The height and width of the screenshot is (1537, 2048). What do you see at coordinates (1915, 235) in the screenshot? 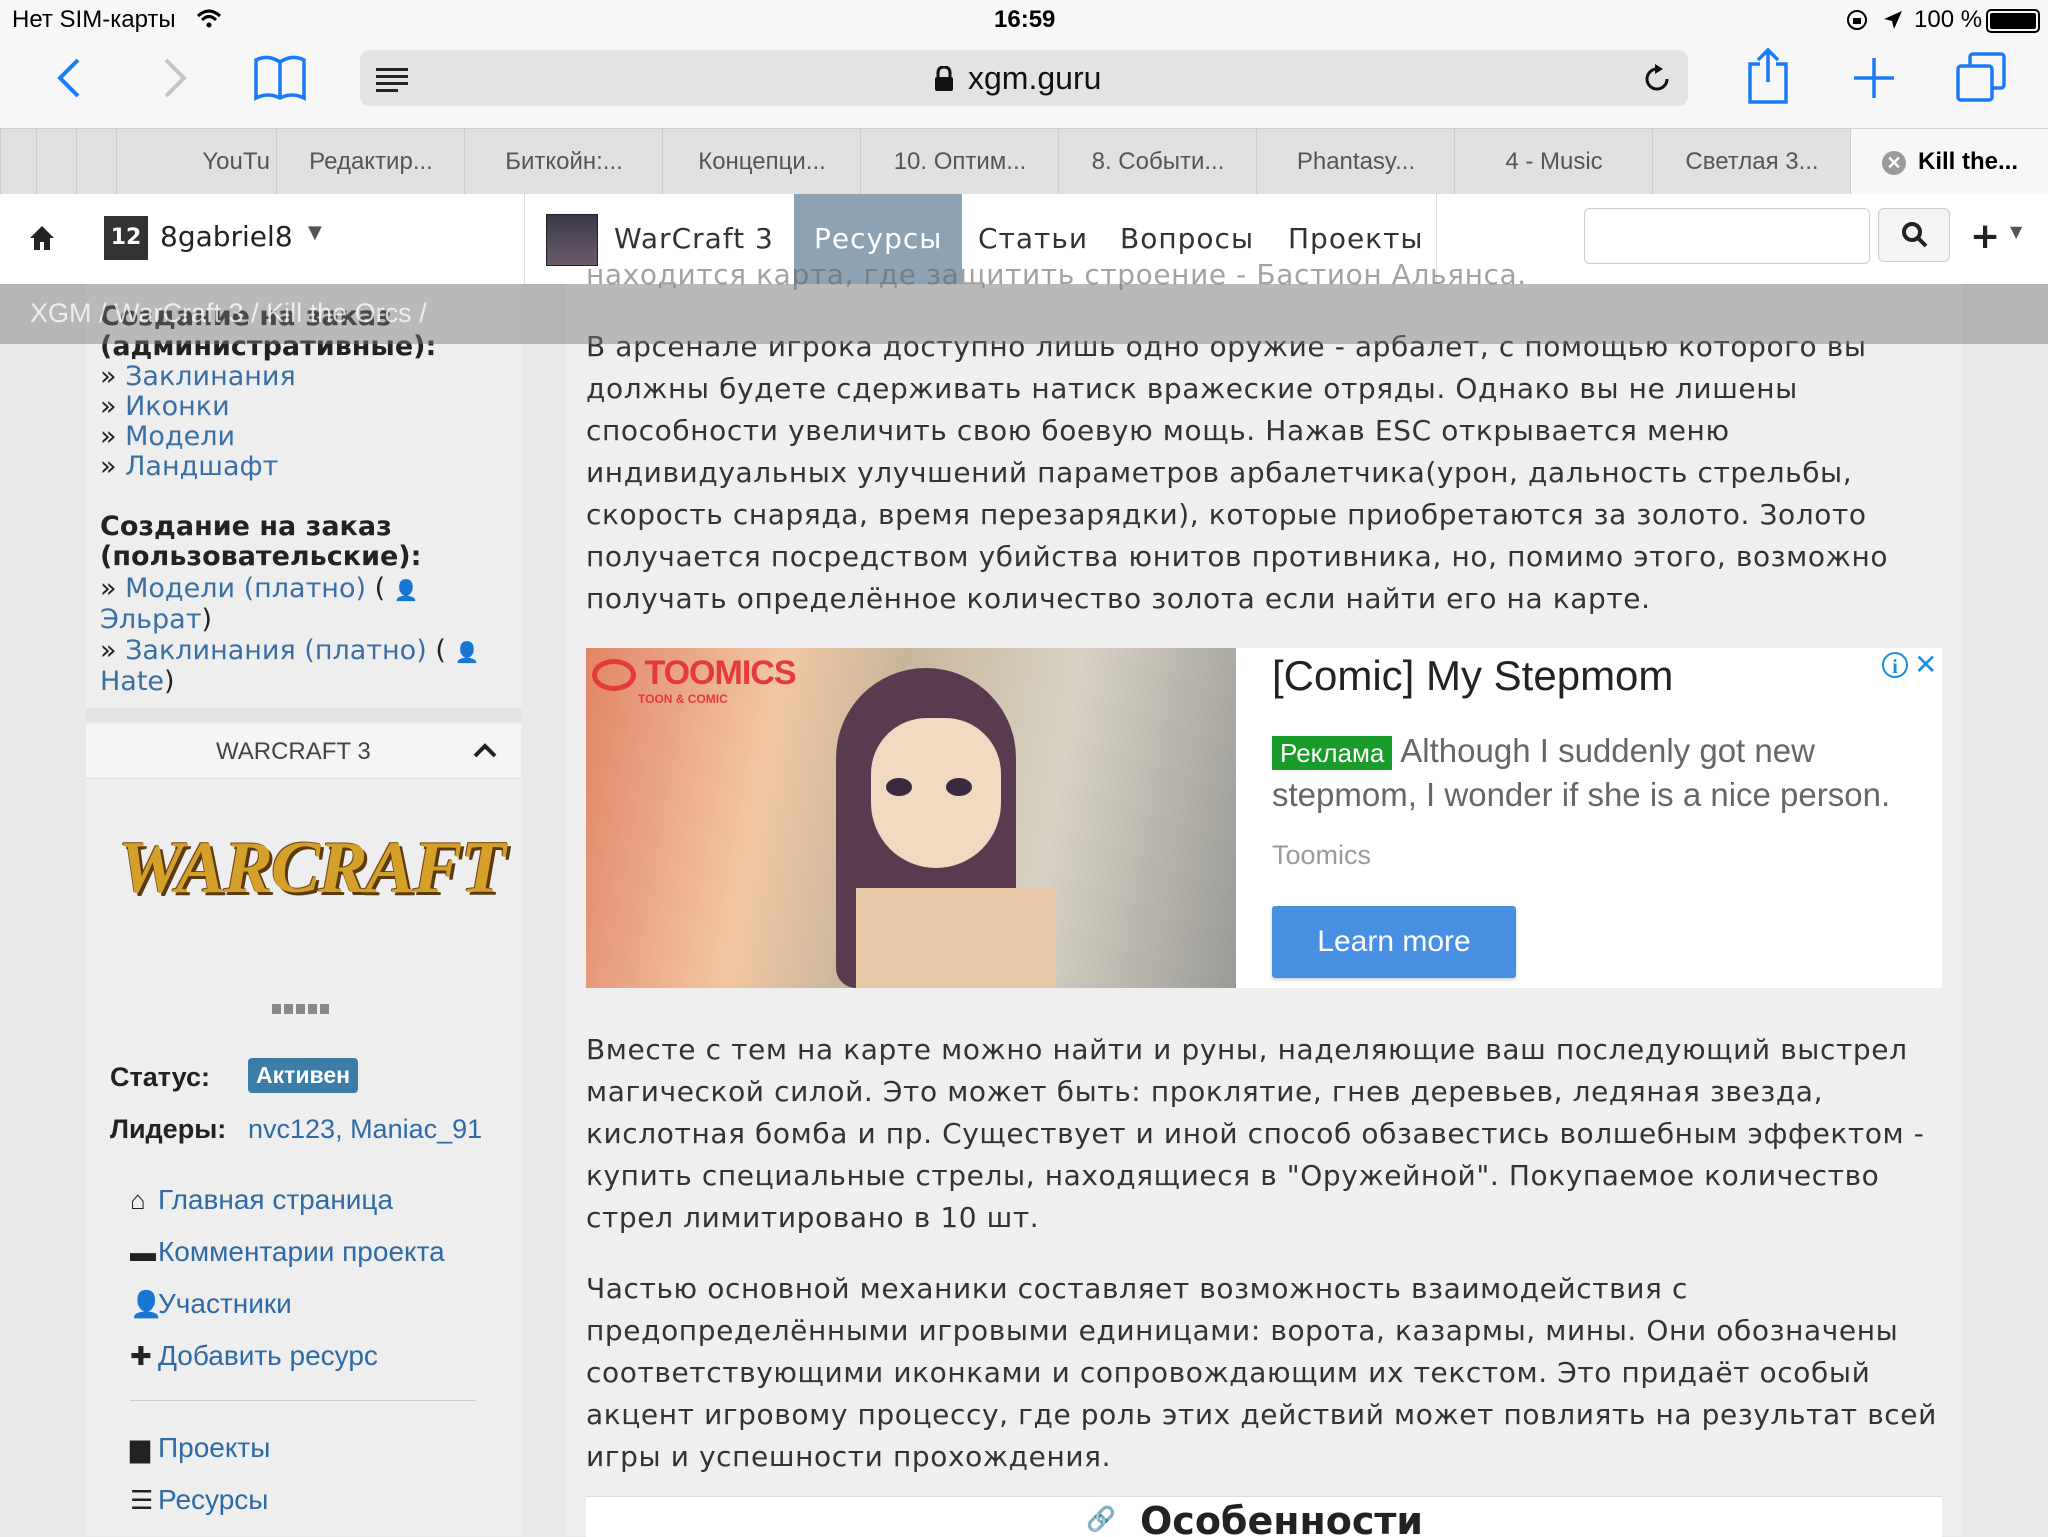
I see `search-icon` at bounding box center [1915, 235].